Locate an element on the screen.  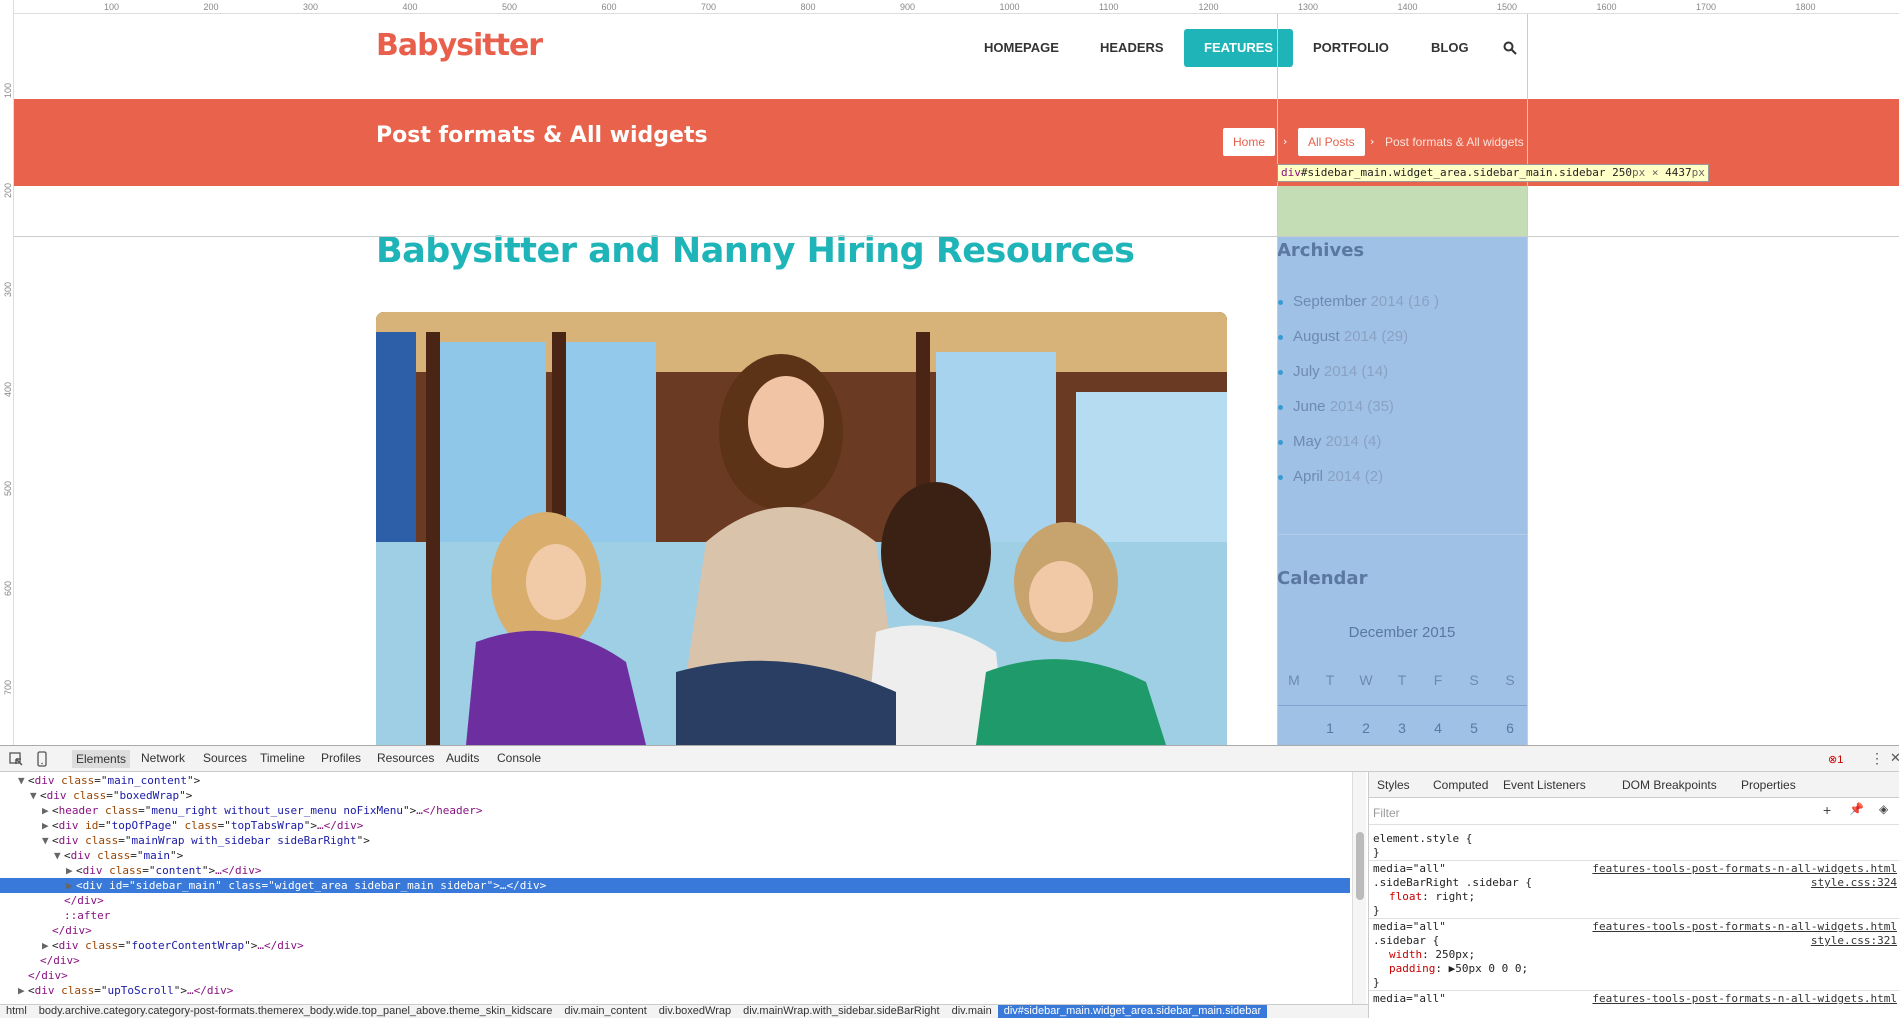
scrollbar-thumb is located at coordinates (1360, 866).